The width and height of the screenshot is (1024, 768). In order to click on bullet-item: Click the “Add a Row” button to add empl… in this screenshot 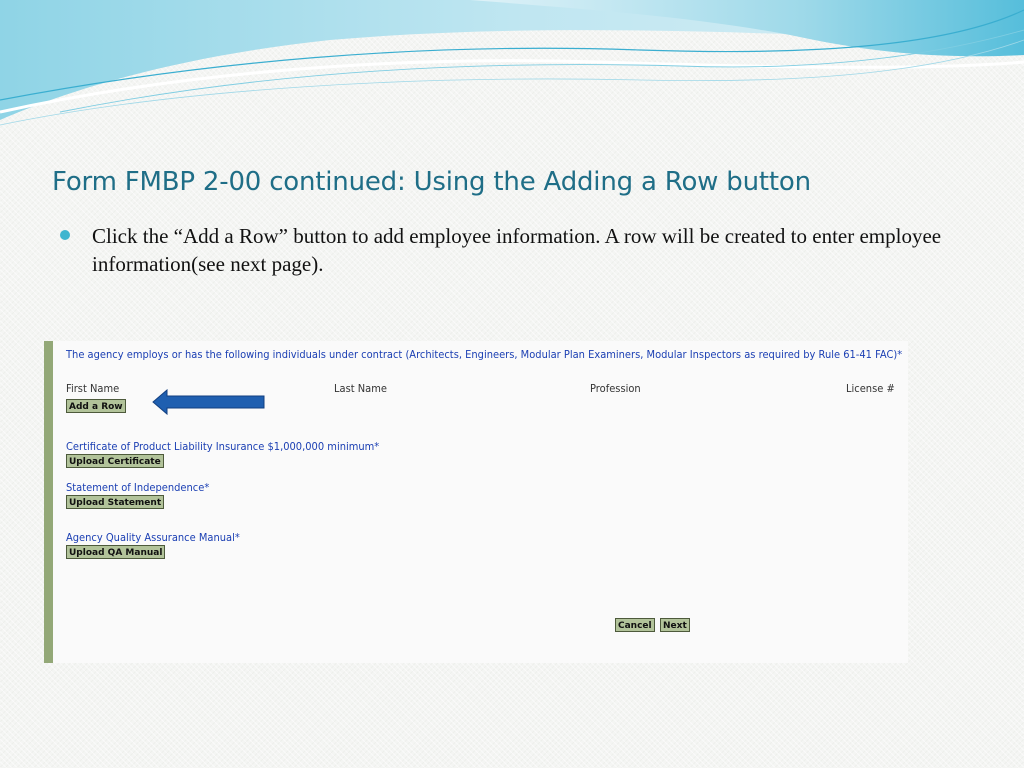, I will do `click(520, 250)`.